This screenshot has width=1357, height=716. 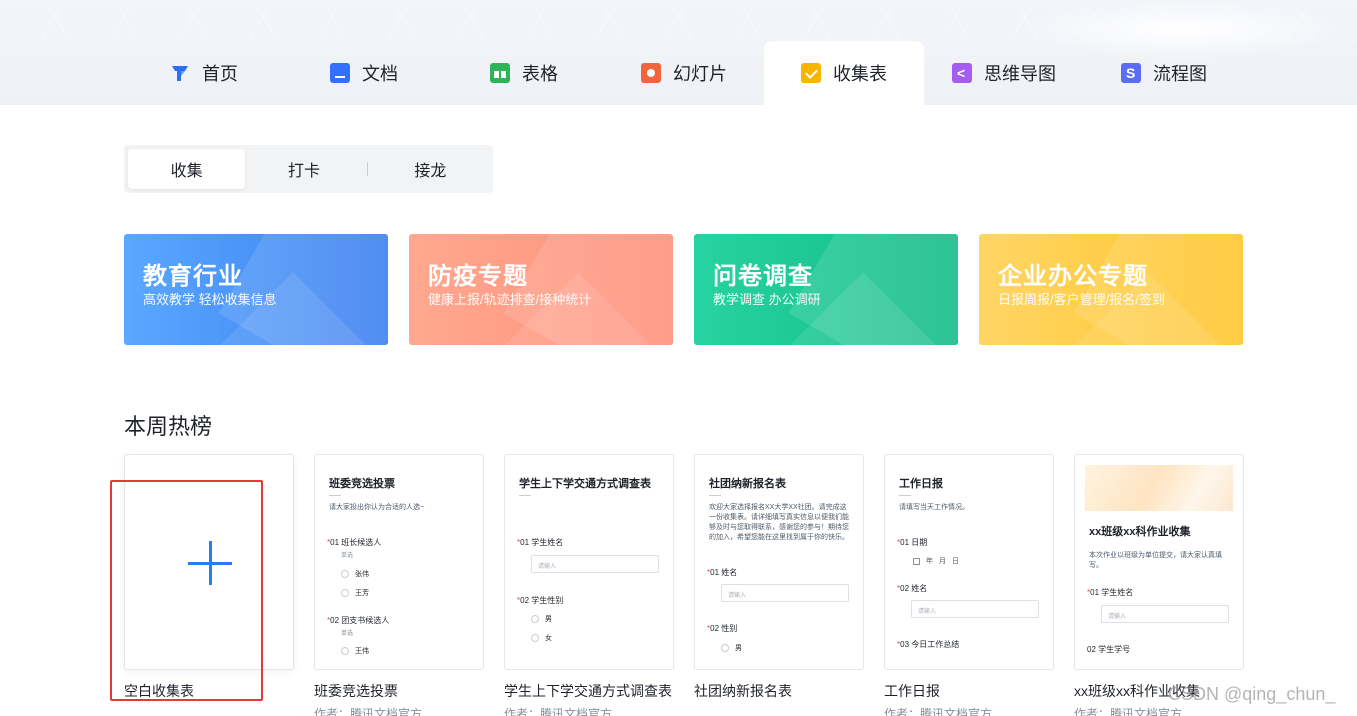 I want to click on card-desc: 请填写当天工作情况。, so click(x=934, y=507).